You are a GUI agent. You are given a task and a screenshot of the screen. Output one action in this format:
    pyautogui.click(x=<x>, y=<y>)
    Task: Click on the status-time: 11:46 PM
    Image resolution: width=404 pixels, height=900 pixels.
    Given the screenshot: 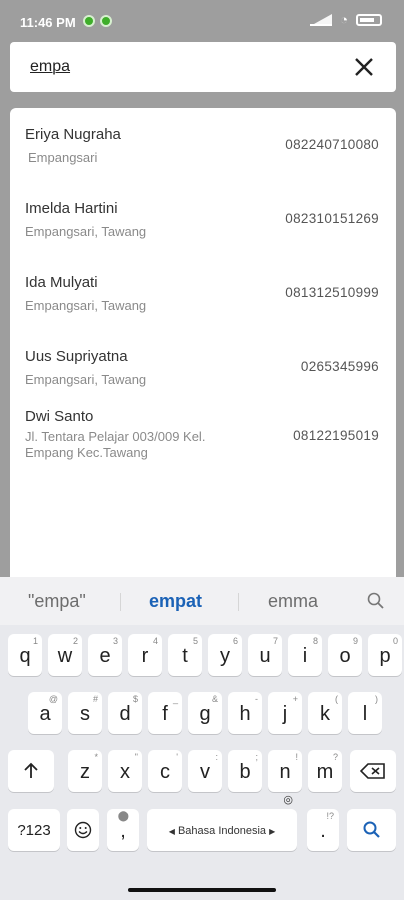 What is the action you would take?
    pyautogui.click(x=48, y=22)
    